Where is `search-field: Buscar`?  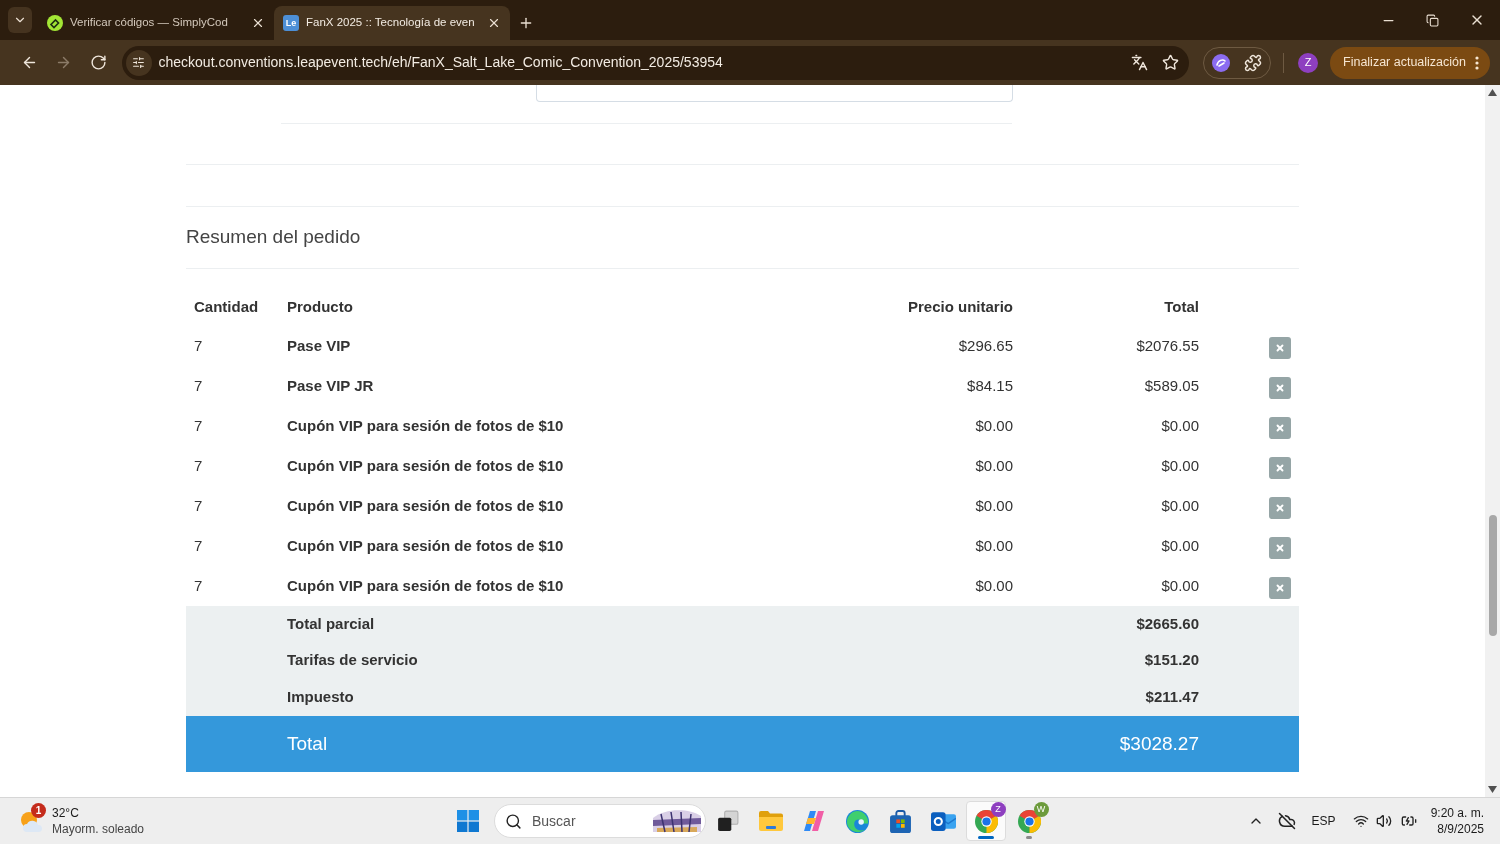 search-field: Buscar is located at coordinates (600, 821).